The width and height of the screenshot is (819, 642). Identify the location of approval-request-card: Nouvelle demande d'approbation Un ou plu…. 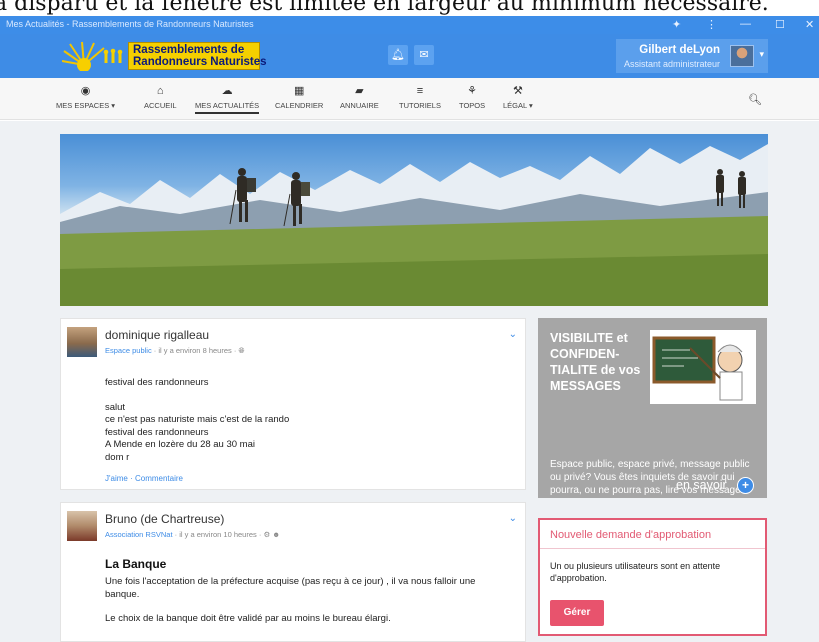
(652, 577).